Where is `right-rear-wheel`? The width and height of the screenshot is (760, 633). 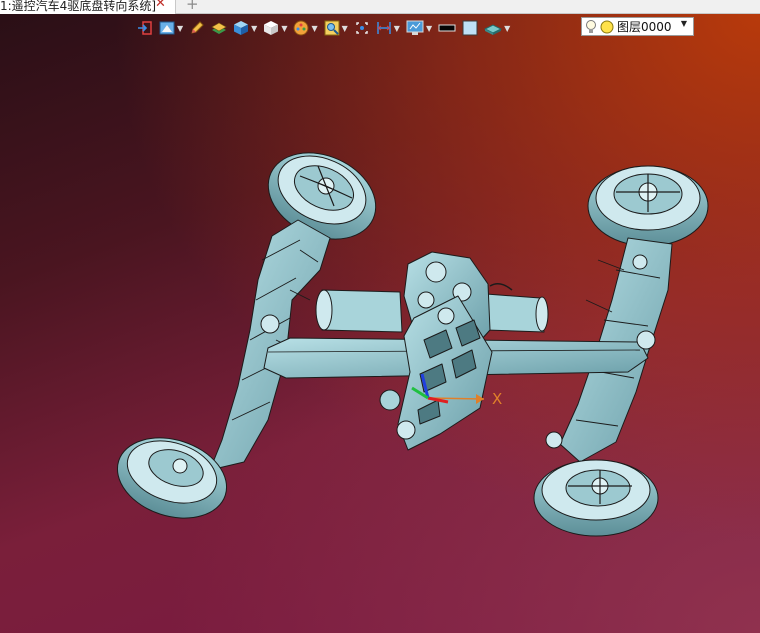 right-rear-wheel is located at coordinates (648, 206).